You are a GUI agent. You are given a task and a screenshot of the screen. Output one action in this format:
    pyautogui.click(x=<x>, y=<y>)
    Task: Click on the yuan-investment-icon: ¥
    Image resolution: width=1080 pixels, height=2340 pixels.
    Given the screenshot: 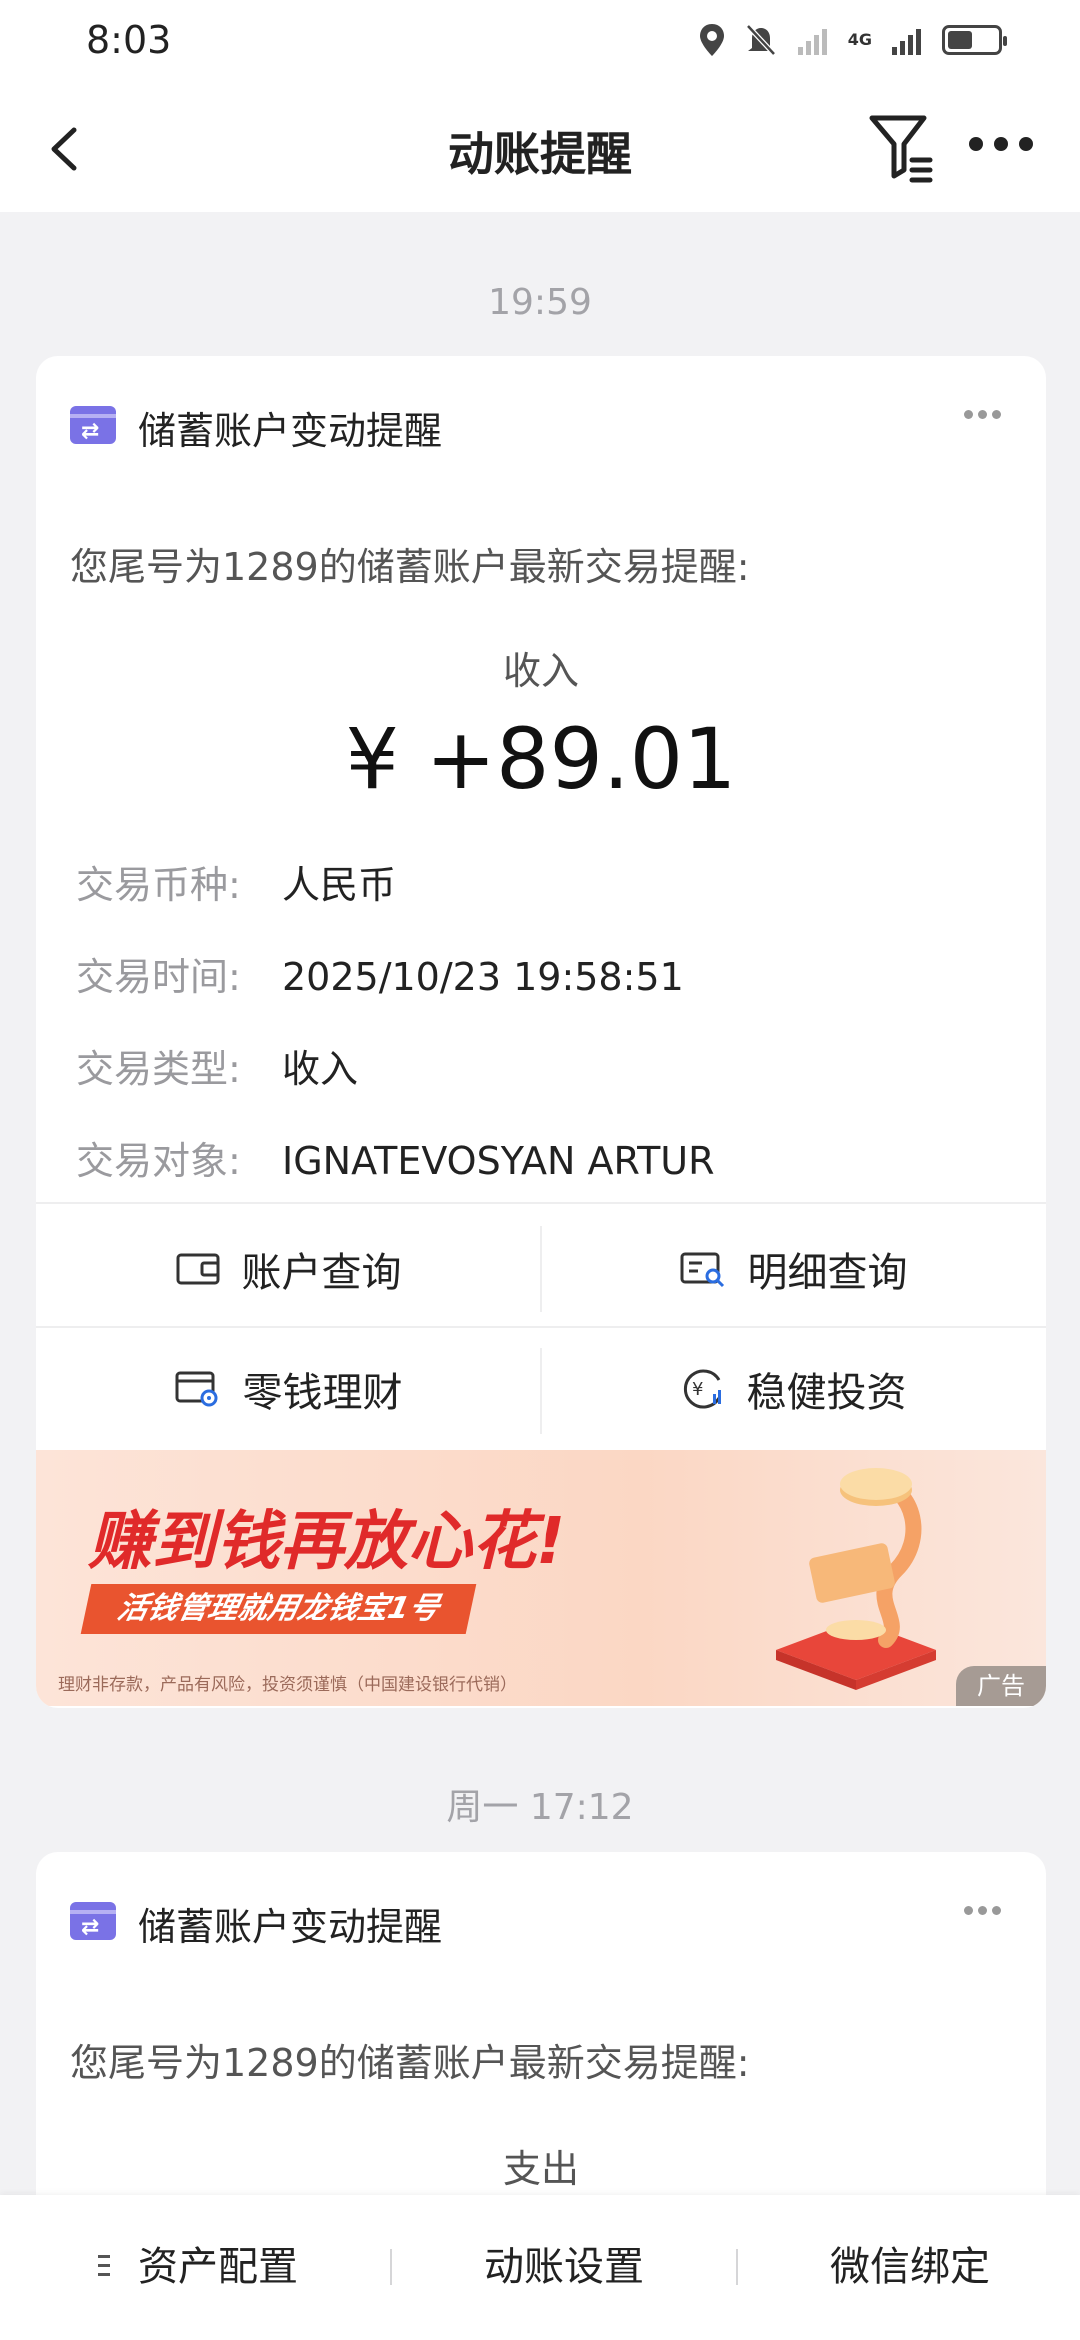 What is the action you would take?
    pyautogui.click(x=702, y=1389)
    